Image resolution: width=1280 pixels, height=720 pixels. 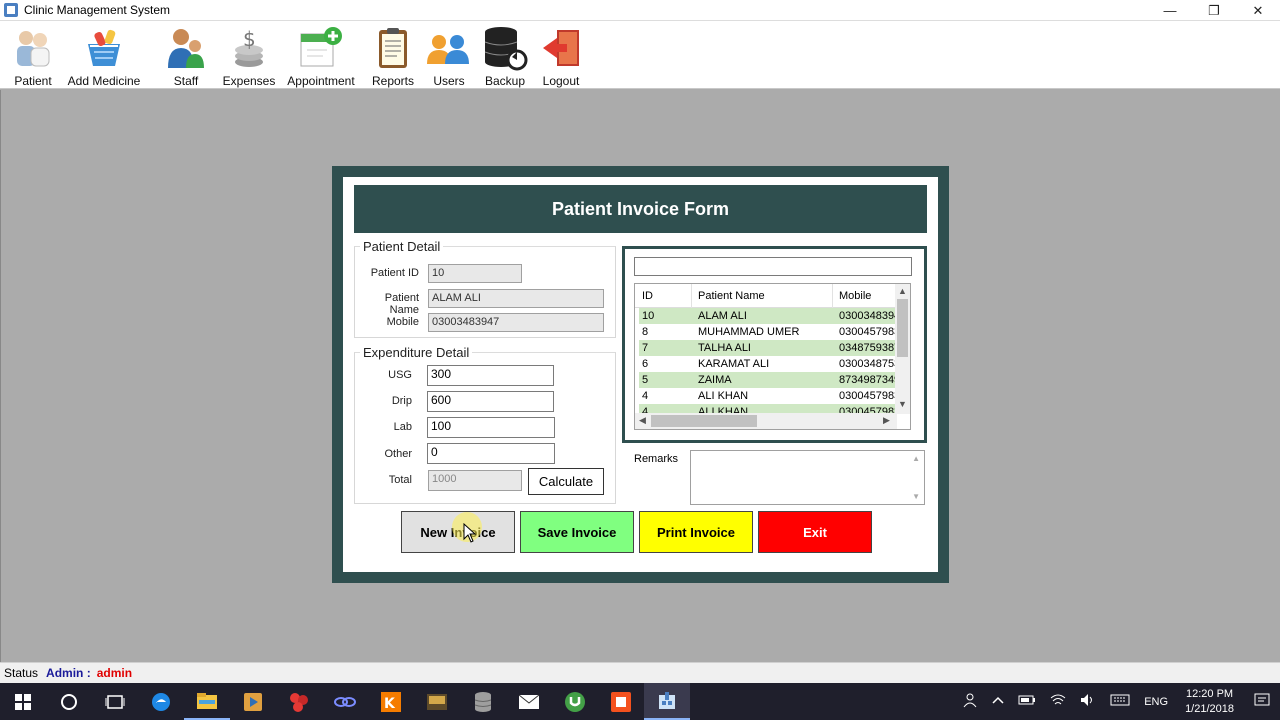 What do you see at coordinates (11, 10) in the screenshot?
I see `app-icon` at bounding box center [11, 10].